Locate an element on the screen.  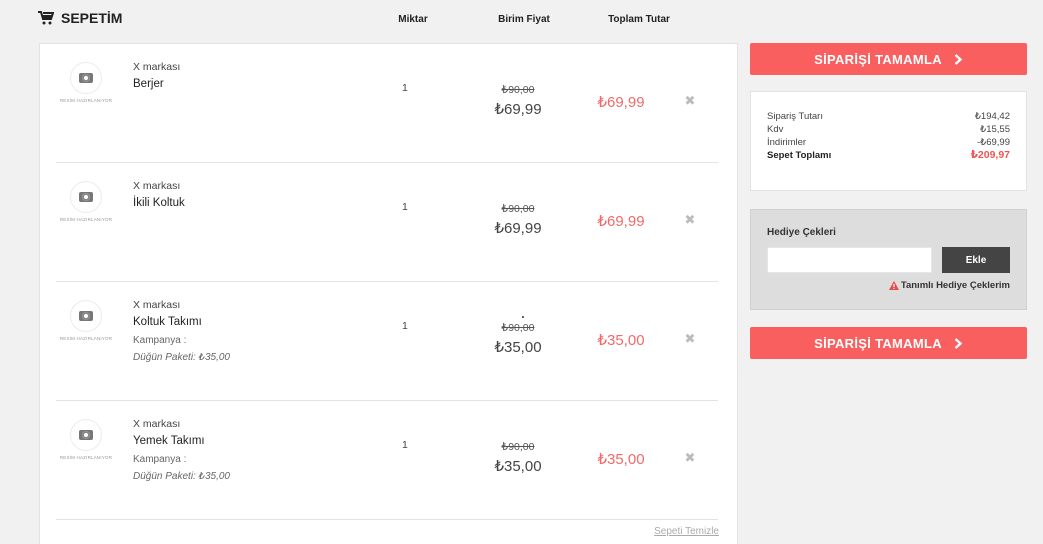
product-name: Koltuk Takımı is located at coordinates (167, 322).